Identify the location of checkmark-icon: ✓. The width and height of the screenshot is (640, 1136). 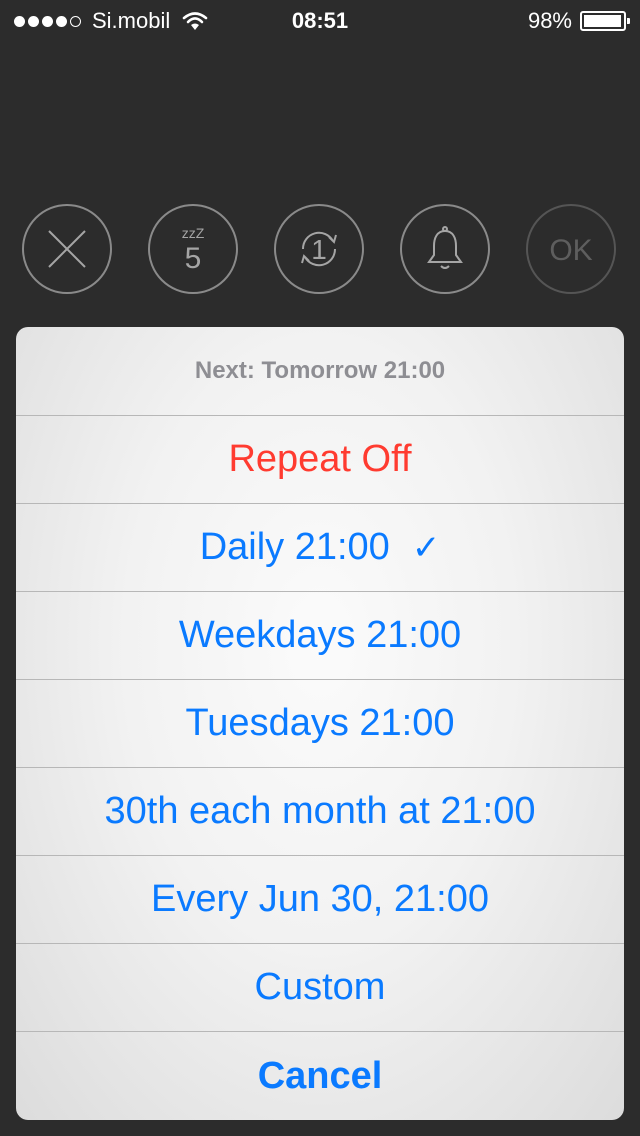
(426, 547).